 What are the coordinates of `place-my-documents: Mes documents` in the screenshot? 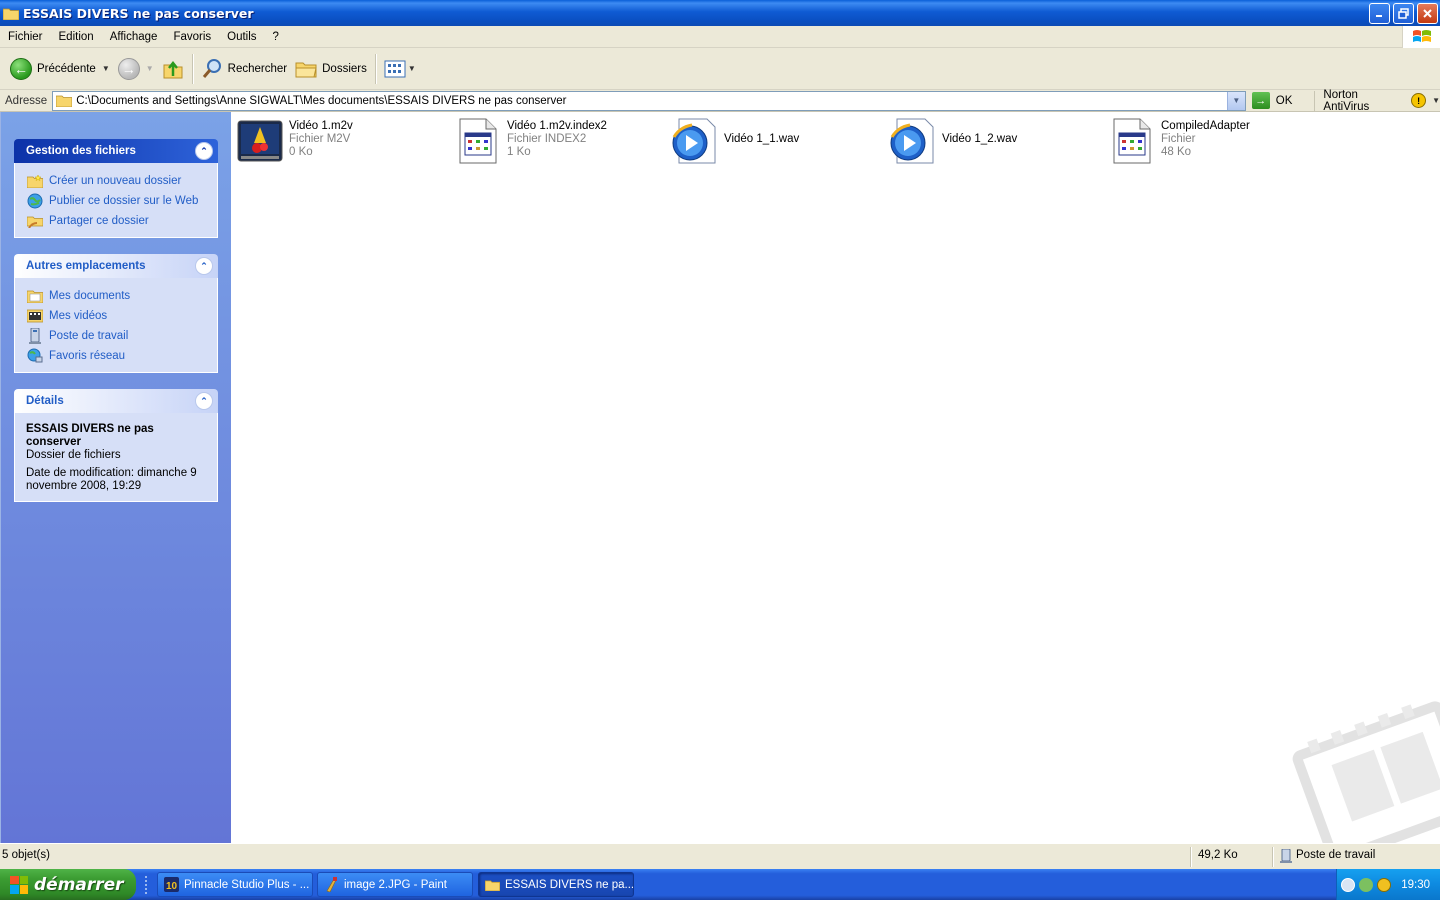 It's located at (116, 296).